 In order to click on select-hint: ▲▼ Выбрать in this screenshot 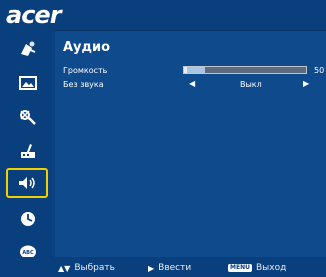, I will do `click(86, 268)`.